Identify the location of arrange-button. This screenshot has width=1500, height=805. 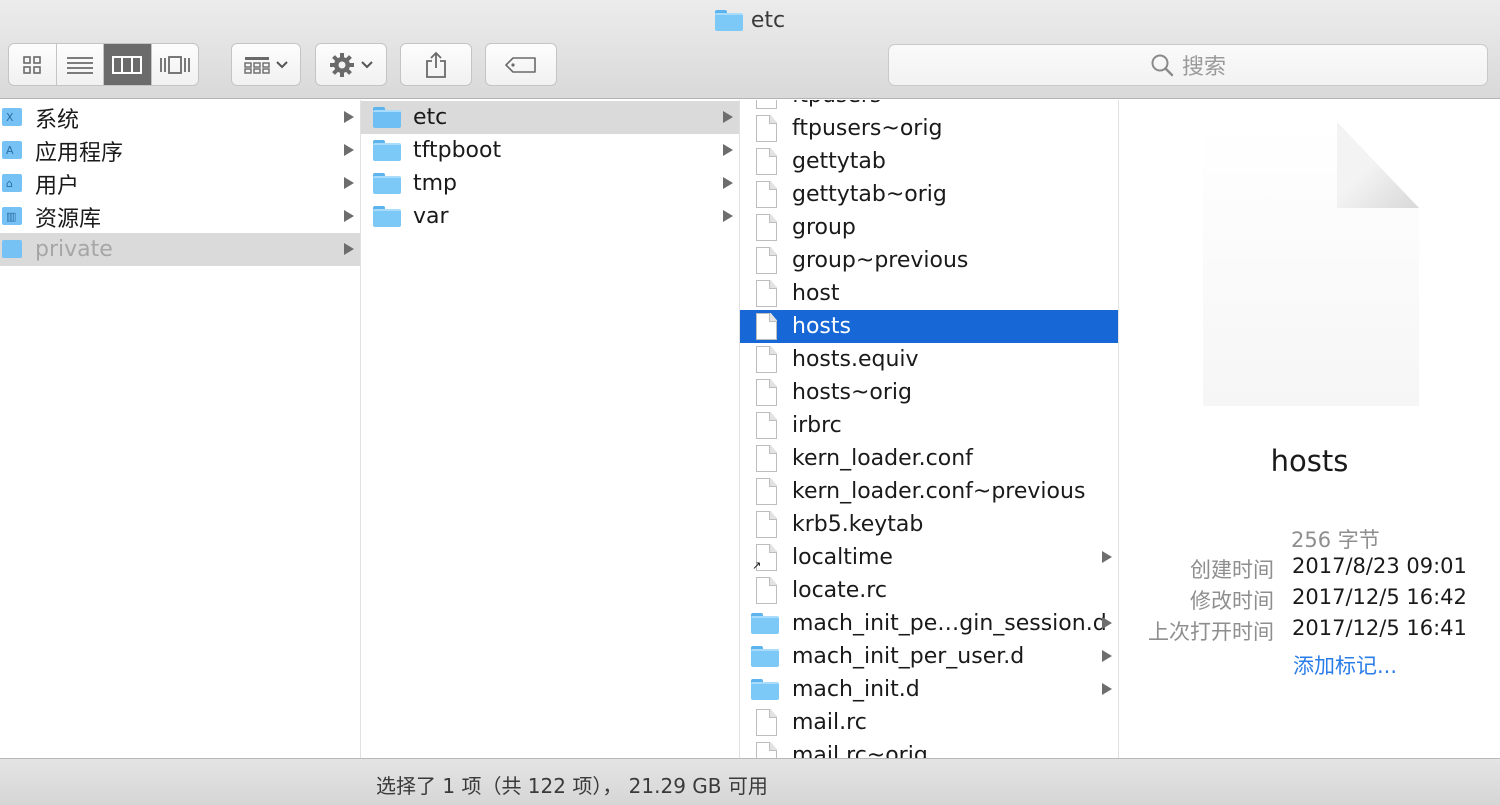
(266, 64).